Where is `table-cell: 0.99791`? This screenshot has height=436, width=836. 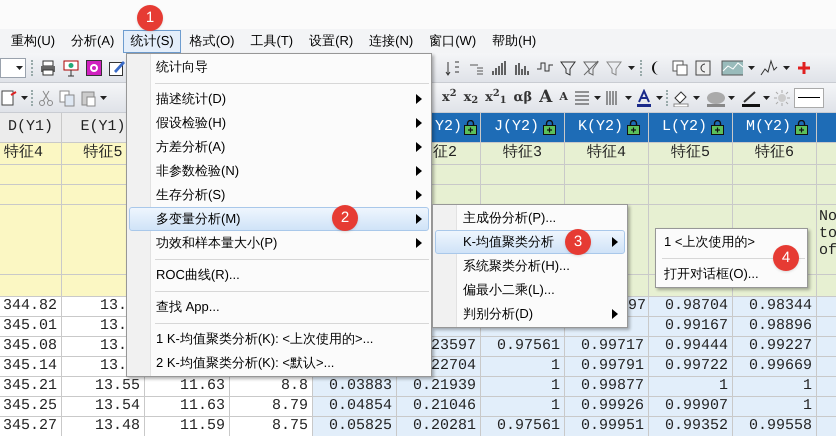
table-cell: 0.99791 is located at coordinates (607, 367).